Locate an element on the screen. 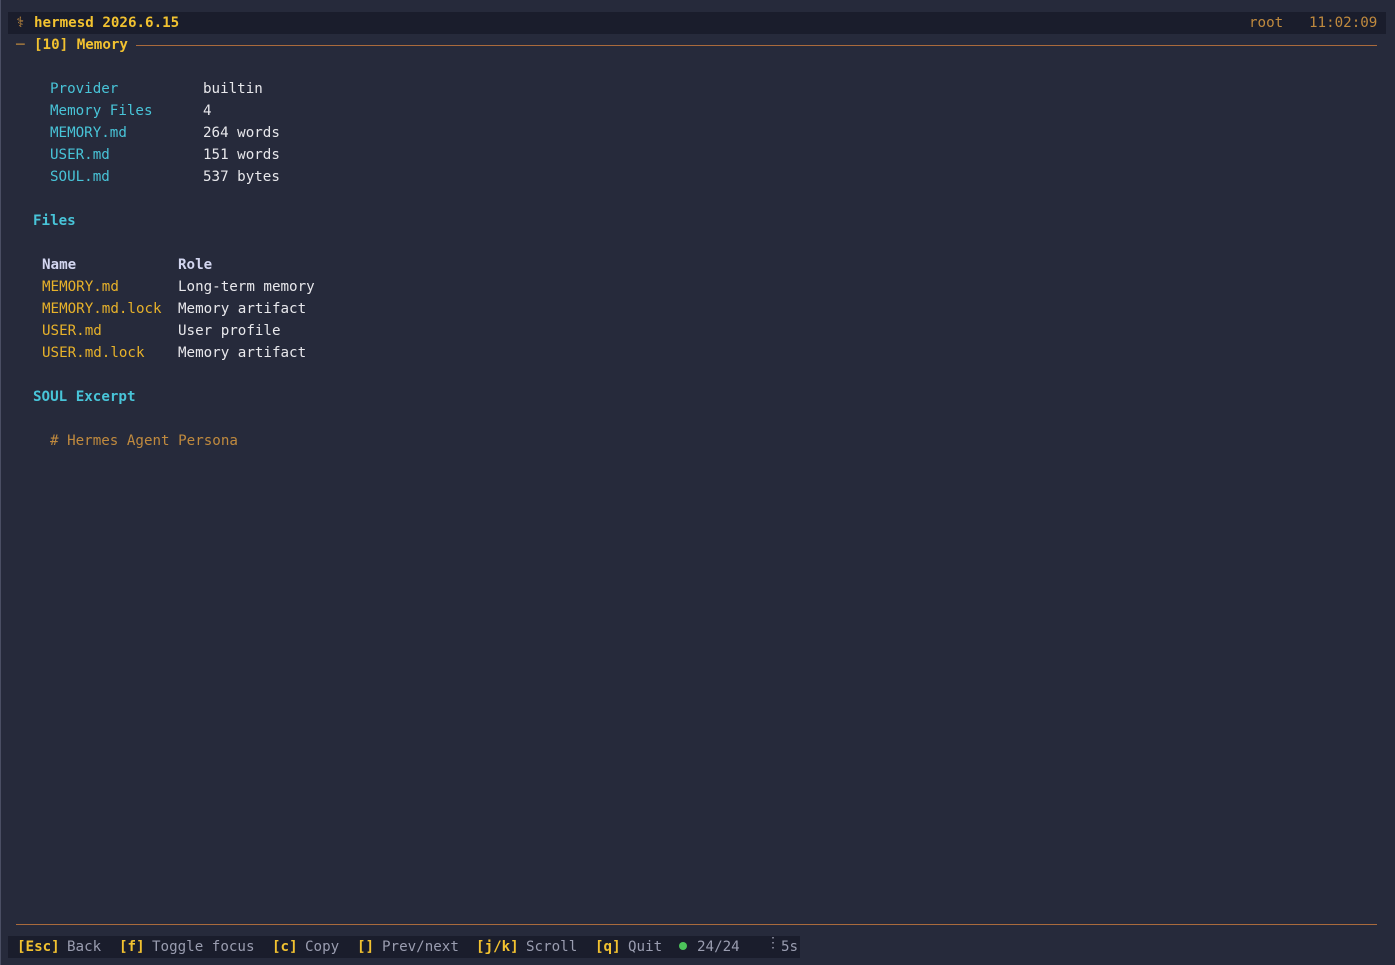 The width and height of the screenshot is (1395, 965). key-toggle-focus-label: Toggle focus is located at coordinates (203, 947).